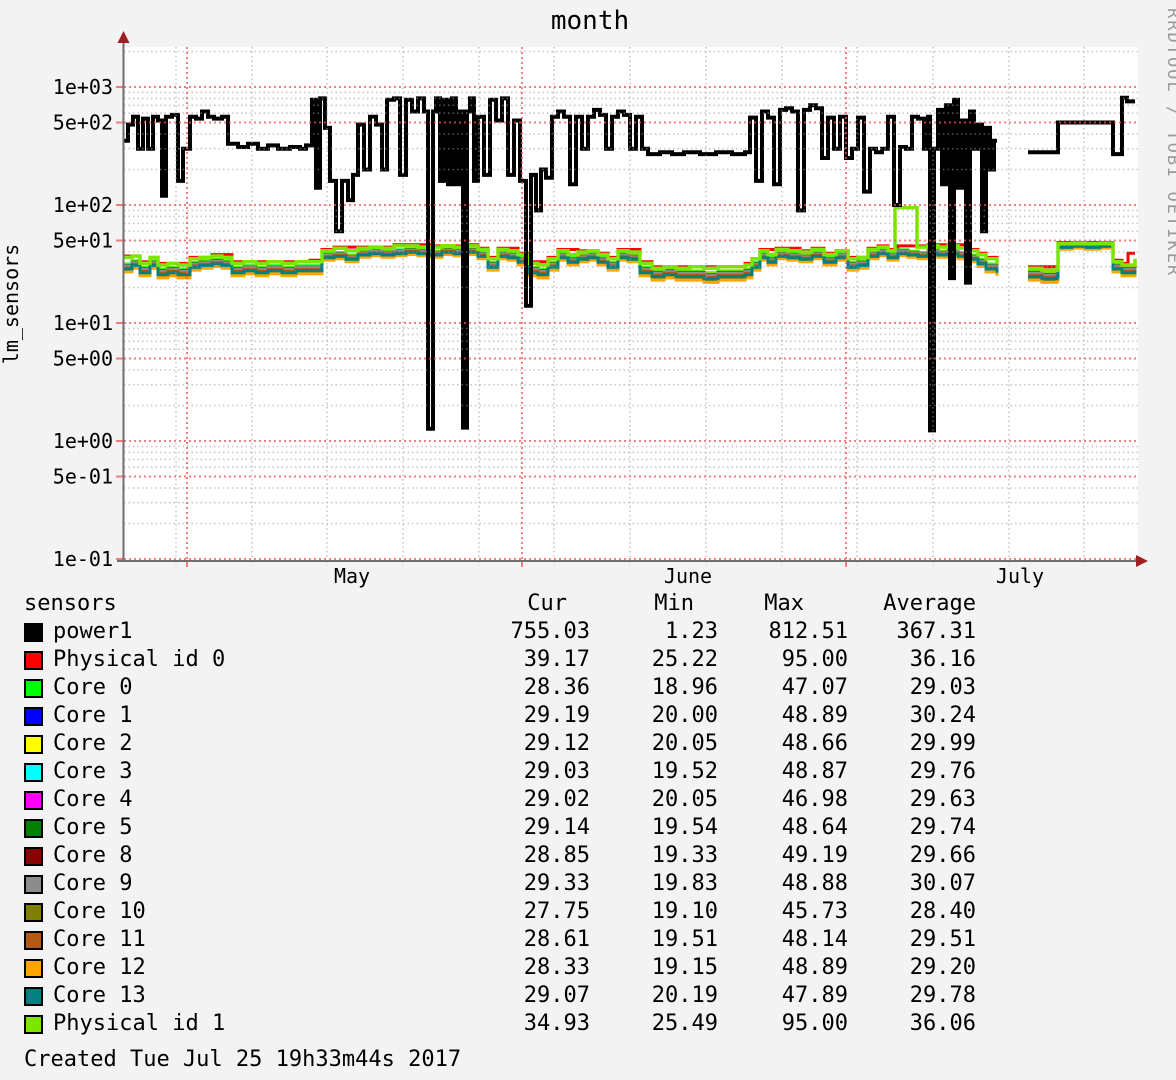 The image size is (1176, 1080). I want to click on legend-value-avg: 30.24, so click(942, 715).